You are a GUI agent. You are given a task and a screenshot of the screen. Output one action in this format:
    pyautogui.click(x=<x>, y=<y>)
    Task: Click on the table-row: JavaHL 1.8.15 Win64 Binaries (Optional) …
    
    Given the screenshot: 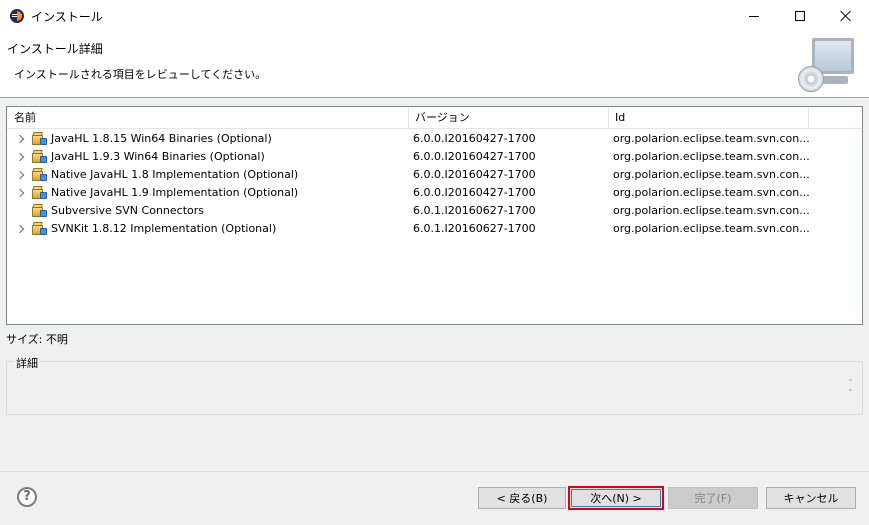 What is the action you would take?
    pyautogui.click(x=434, y=139)
    